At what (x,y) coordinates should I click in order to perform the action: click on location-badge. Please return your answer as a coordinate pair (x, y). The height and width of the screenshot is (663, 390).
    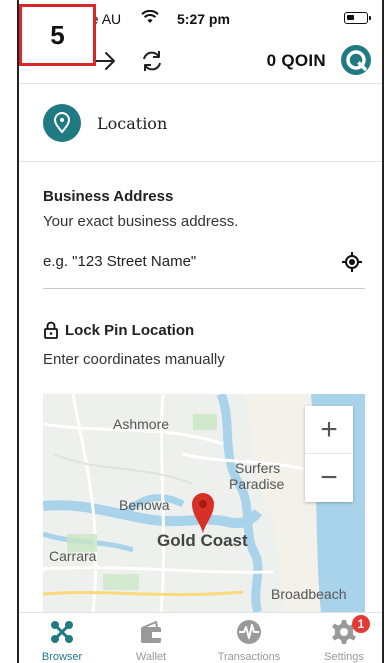
    Looking at the image, I should click on (62, 123).